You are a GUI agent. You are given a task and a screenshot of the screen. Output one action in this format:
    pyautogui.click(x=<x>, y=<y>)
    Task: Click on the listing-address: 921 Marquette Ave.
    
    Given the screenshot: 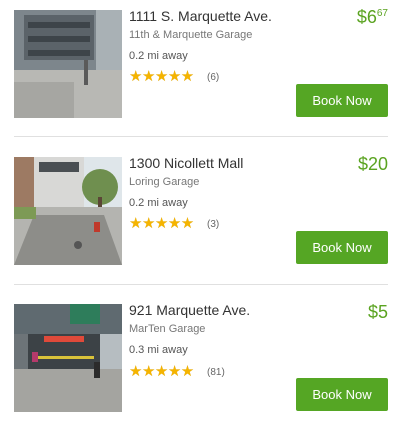 What is the action you would take?
    pyautogui.click(x=189, y=310)
    